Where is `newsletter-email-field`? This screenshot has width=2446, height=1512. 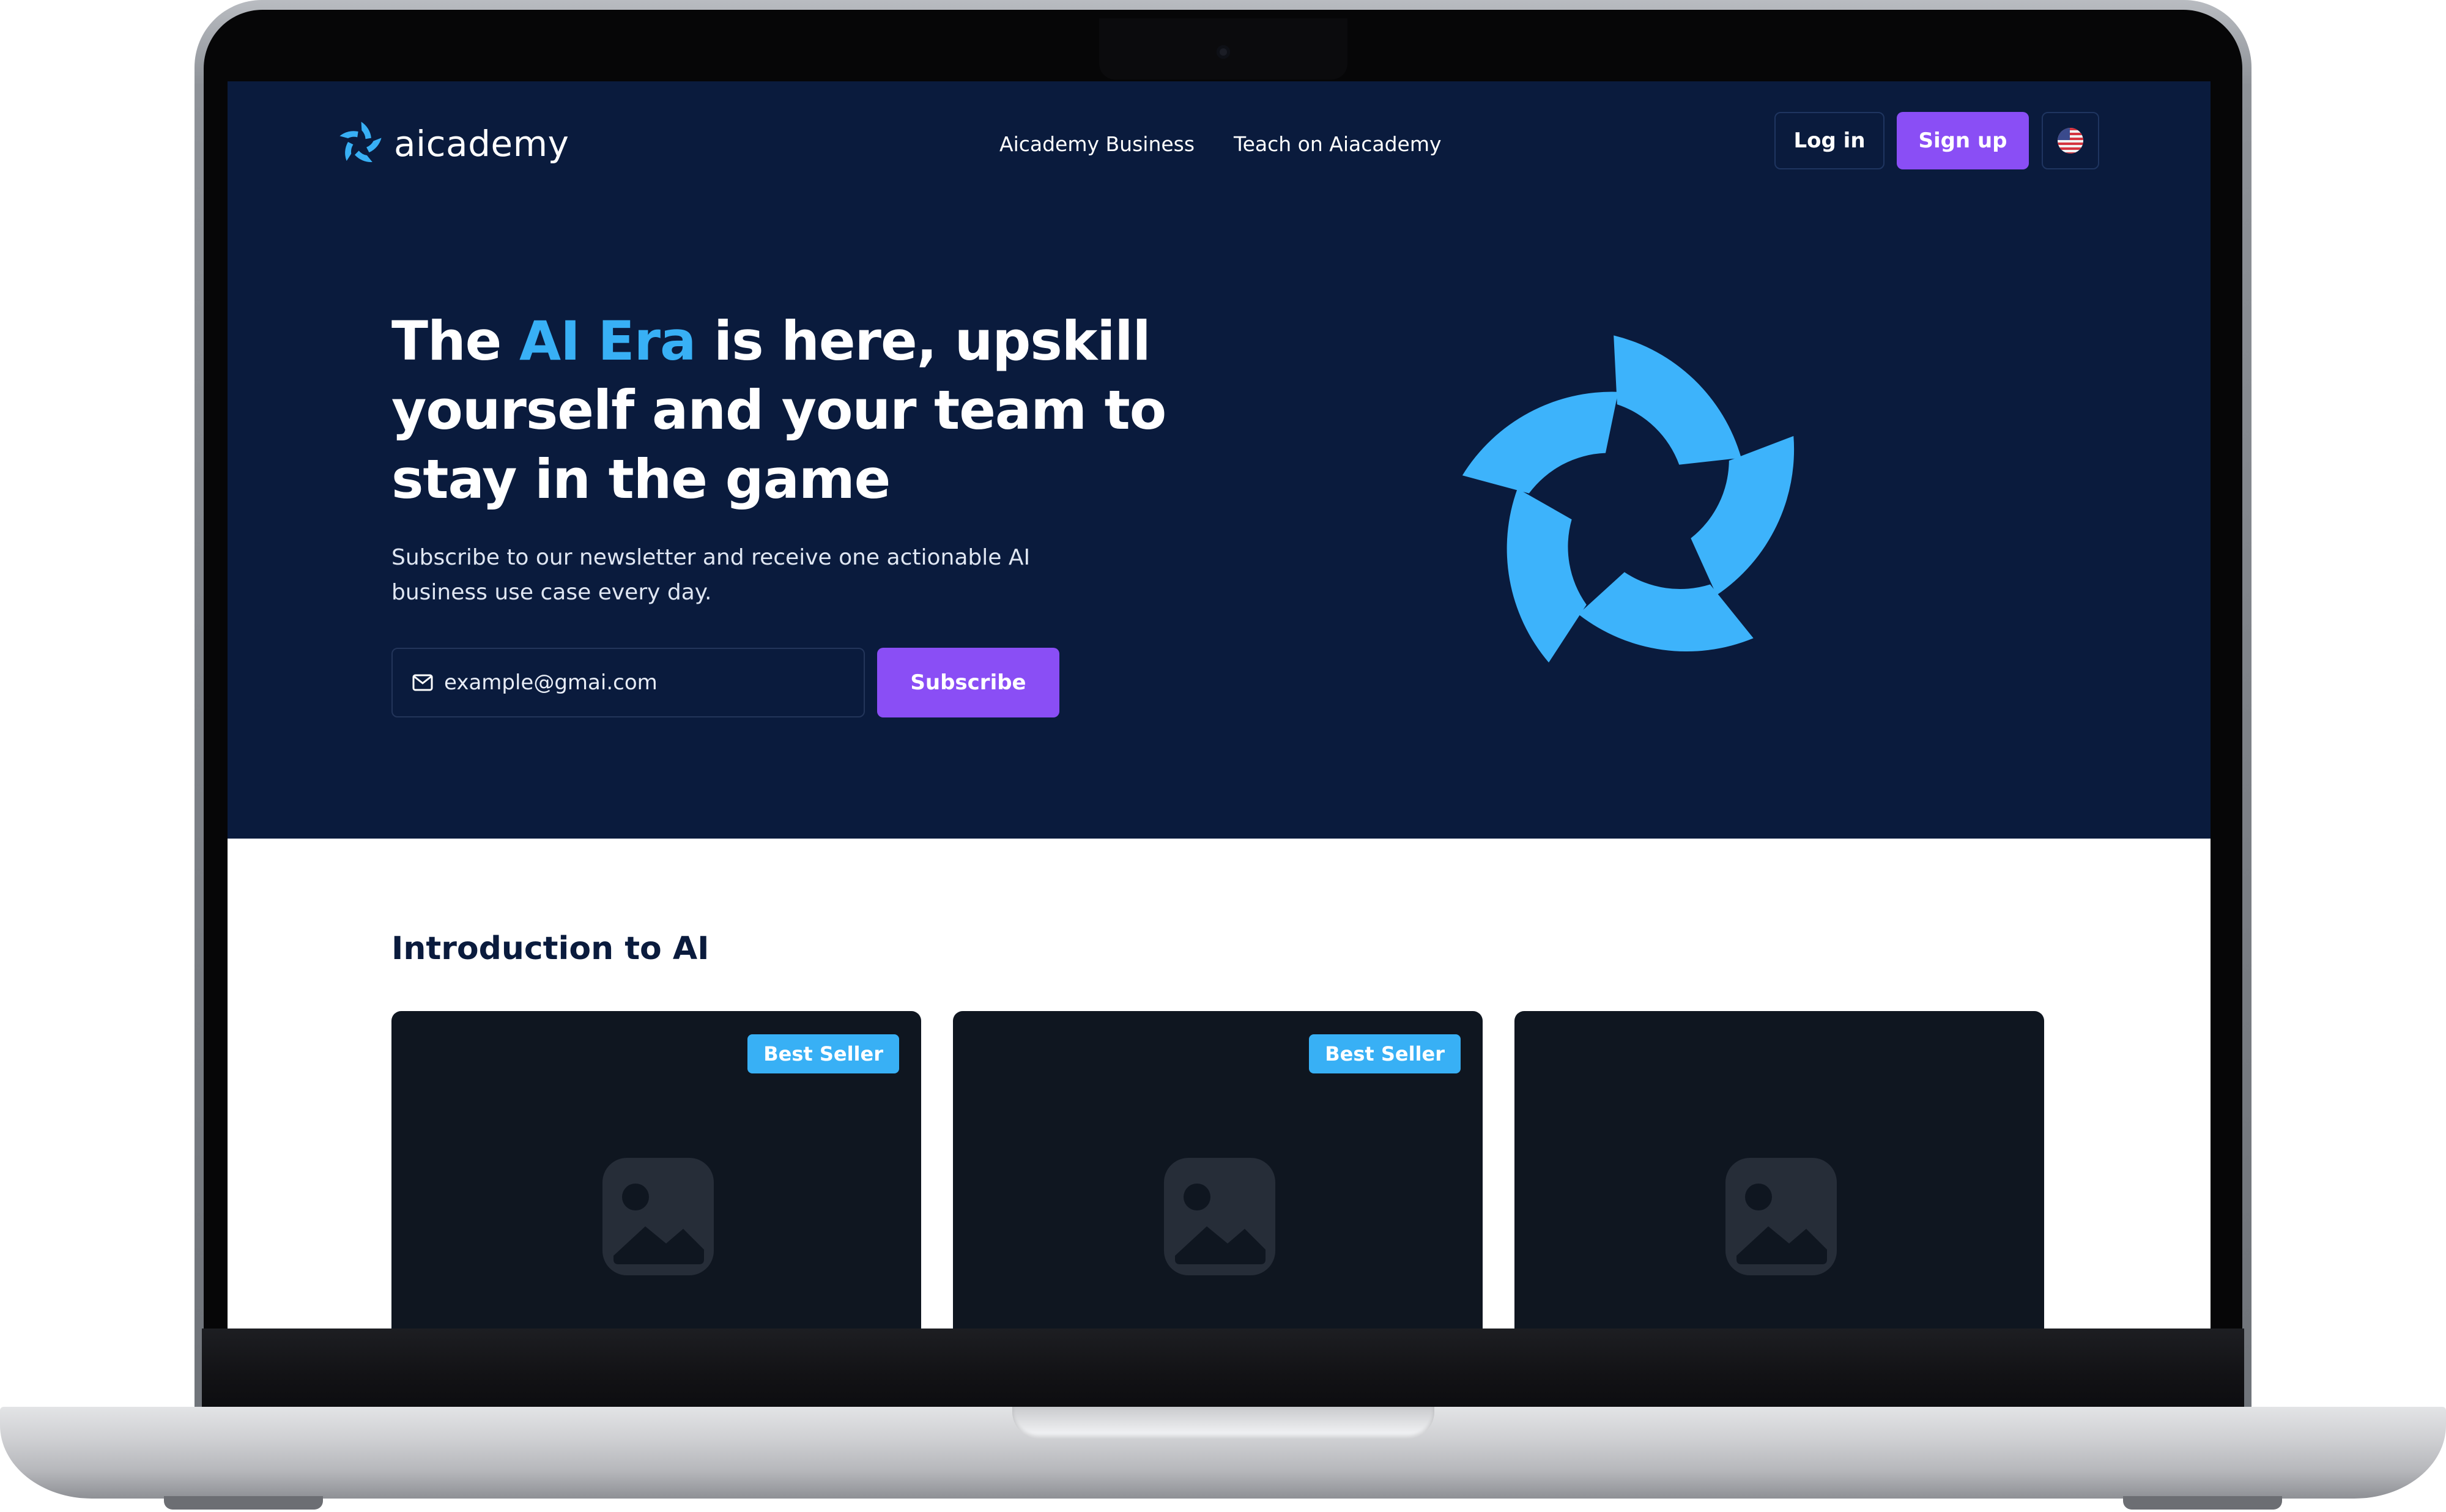 newsletter-email-field is located at coordinates (628, 682).